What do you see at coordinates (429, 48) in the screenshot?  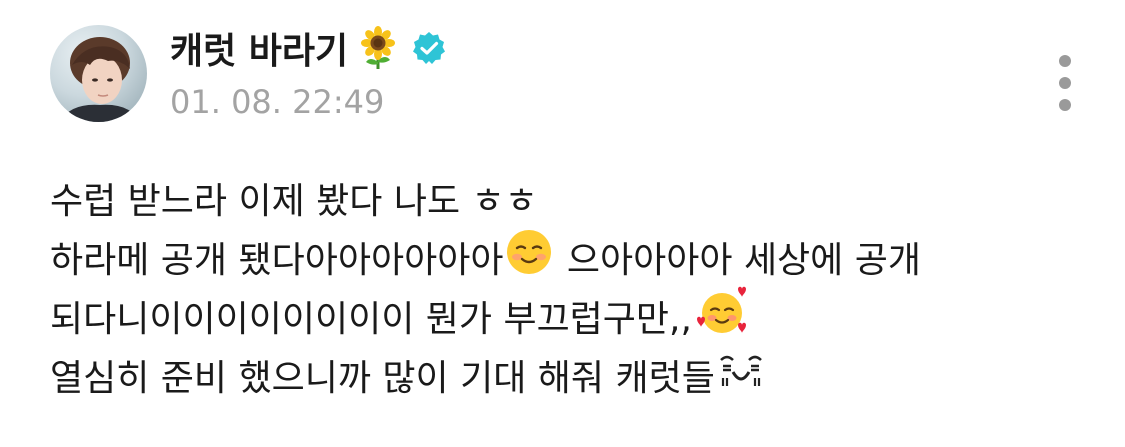 I see `verified-badge-icon` at bounding box center [429, 48].